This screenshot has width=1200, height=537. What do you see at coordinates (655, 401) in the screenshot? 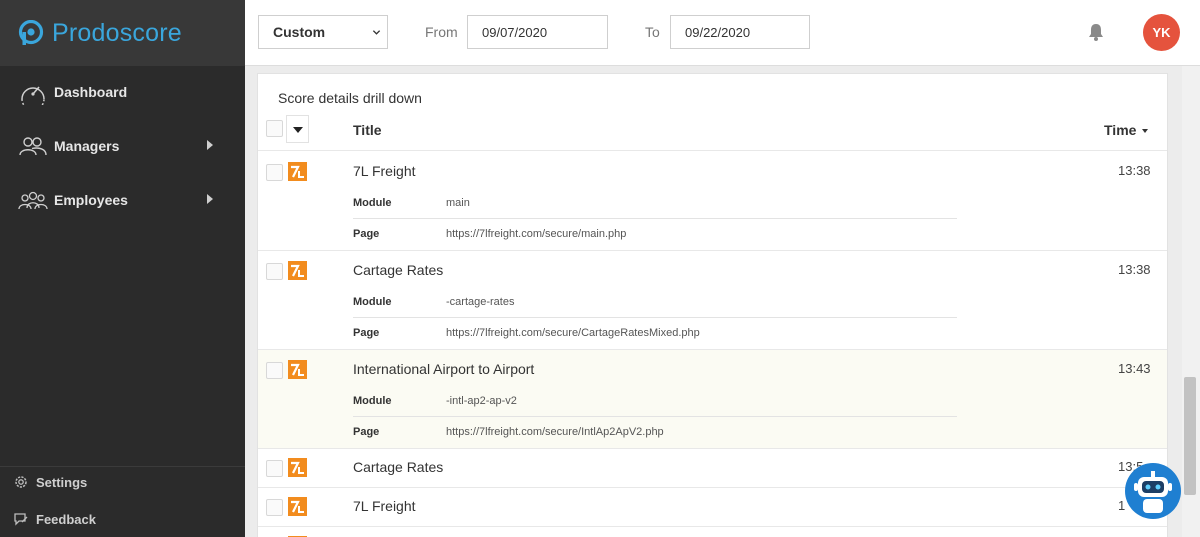
I see `detail-module: Module -intl-ap2-ap-v2` at bounding box center [655, 401].